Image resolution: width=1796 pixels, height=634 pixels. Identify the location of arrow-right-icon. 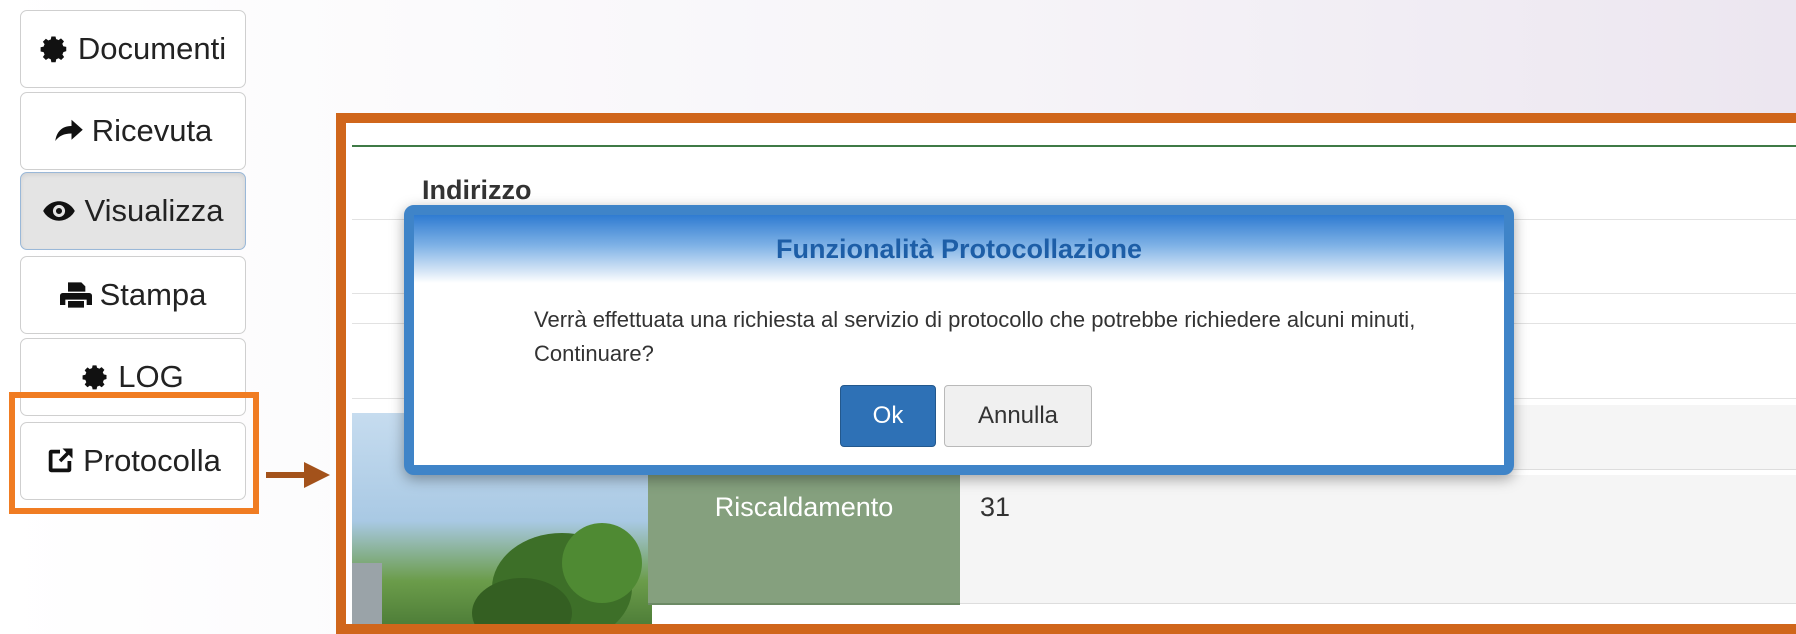
(298, 475).